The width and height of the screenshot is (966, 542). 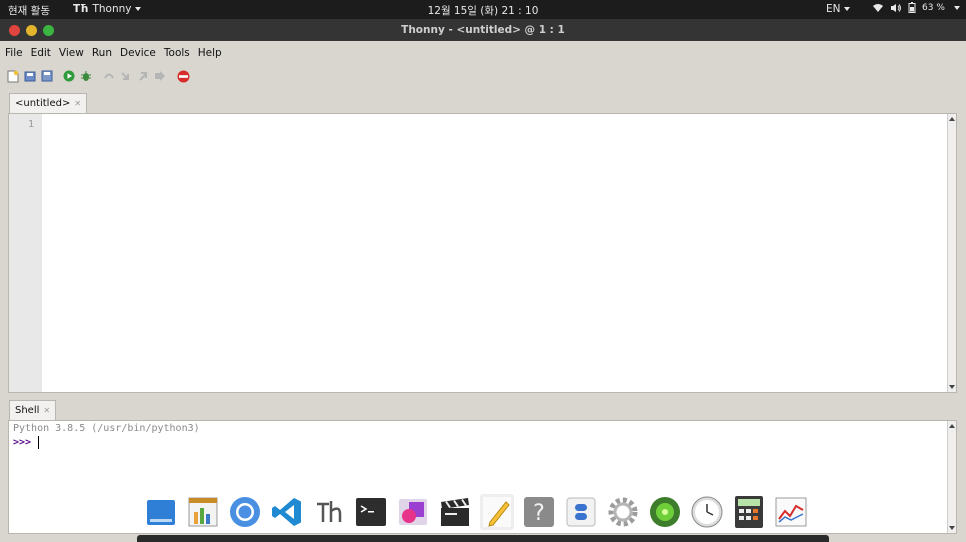 I want to click on save-file-button, so click(x=47, y=76).